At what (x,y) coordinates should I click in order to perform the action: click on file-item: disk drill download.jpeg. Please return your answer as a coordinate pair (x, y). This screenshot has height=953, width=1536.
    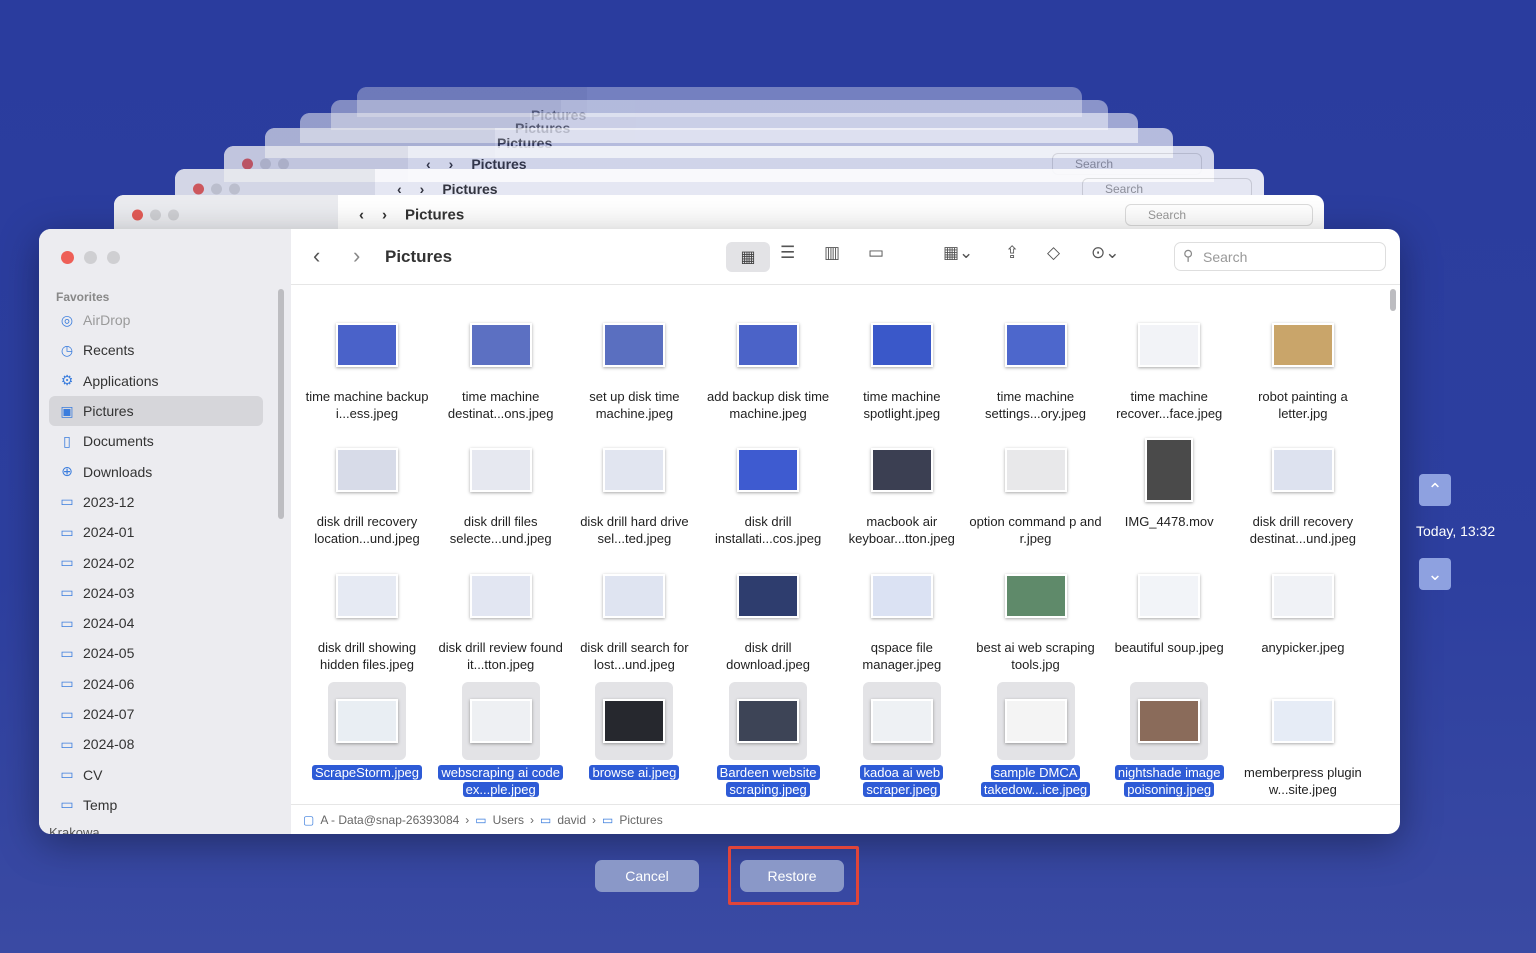
    Looking at the image, I should click on (768, 615).